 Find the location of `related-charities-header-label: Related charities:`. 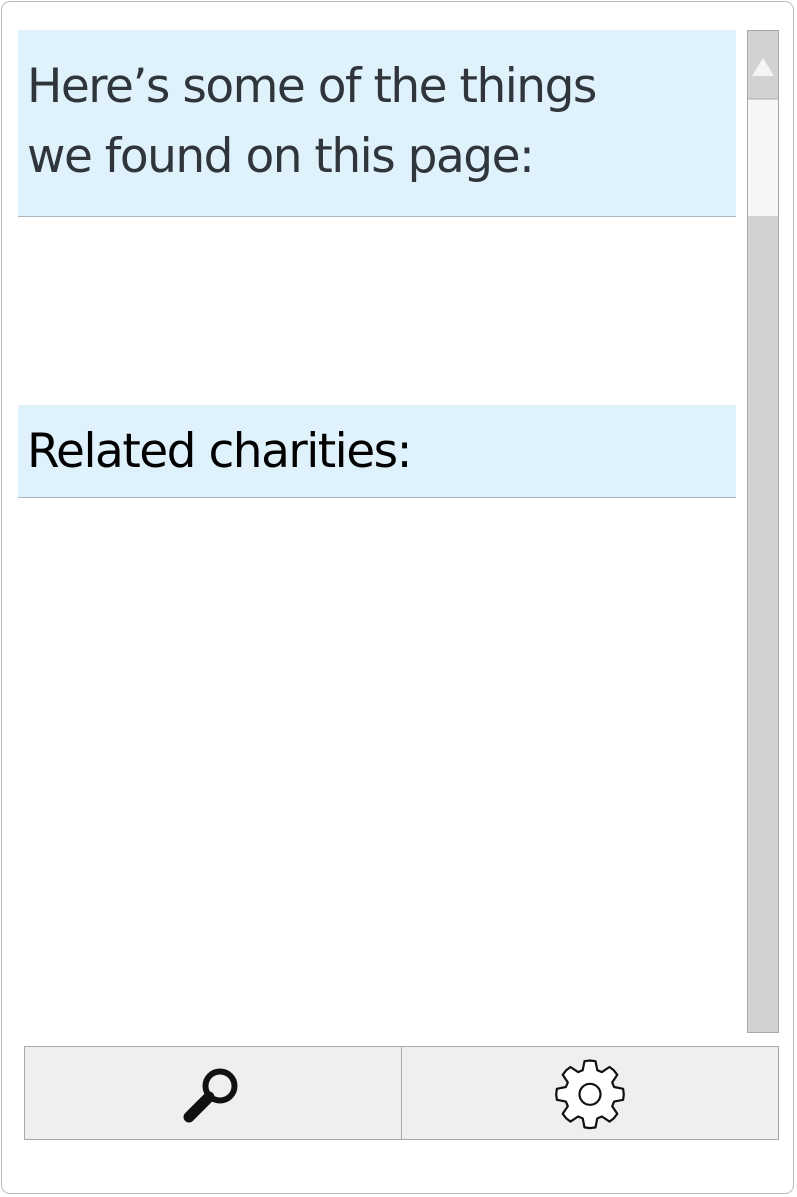

related-charities-header-label: Related charities: is located at coordinates (219, 451).